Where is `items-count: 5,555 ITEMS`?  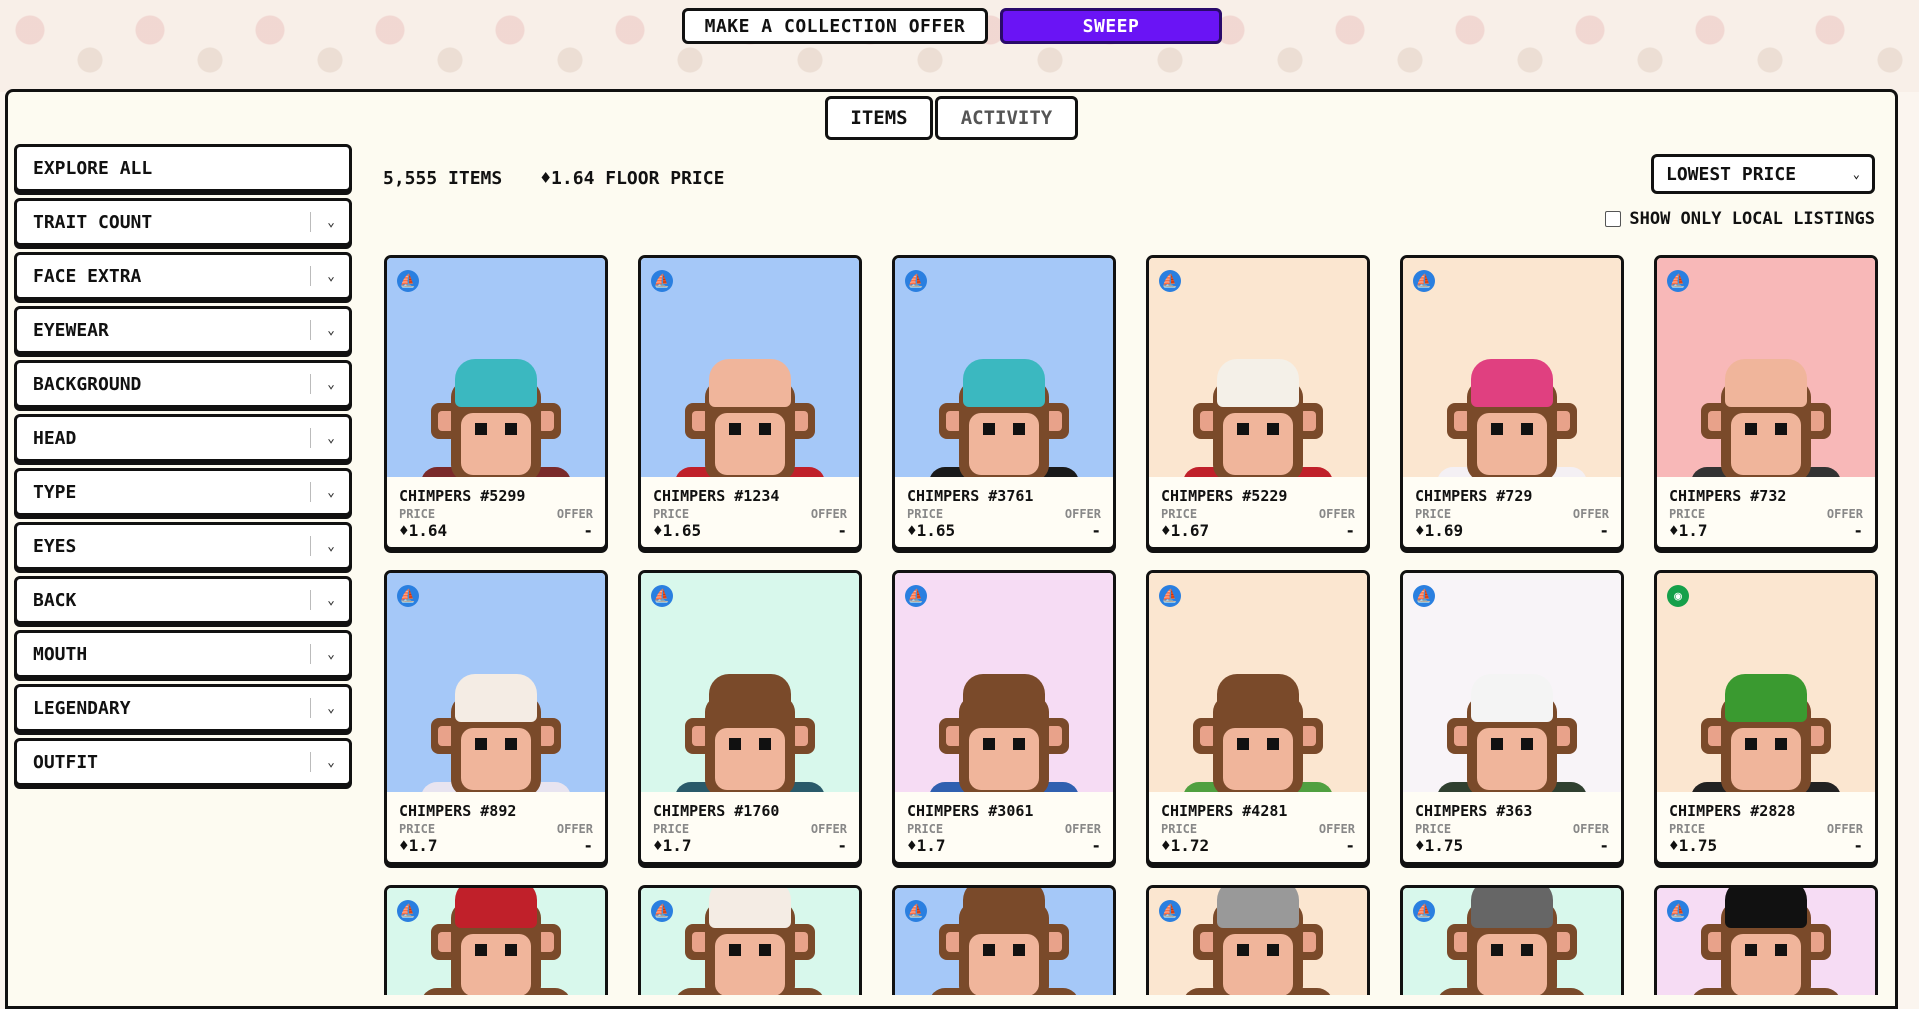
items-count: 5,555 ITEMS is located at coordinates (443, 178).